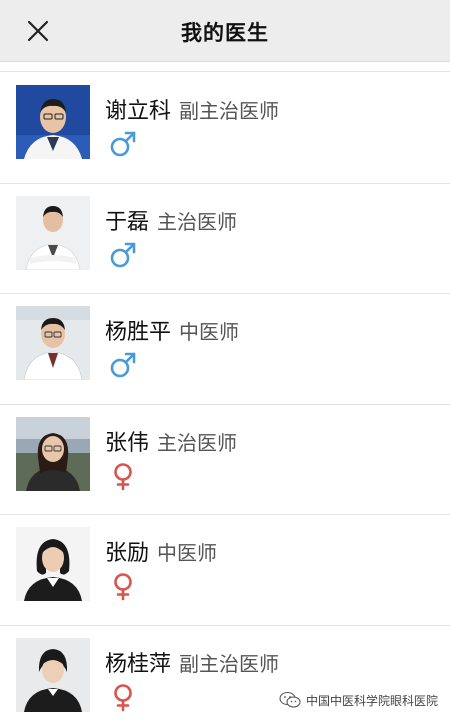 This screenshot has height=721, width=450. Describe the element at coordinates (127, 553) in the screenshot. I see `doctor-name: 张励` at that location.